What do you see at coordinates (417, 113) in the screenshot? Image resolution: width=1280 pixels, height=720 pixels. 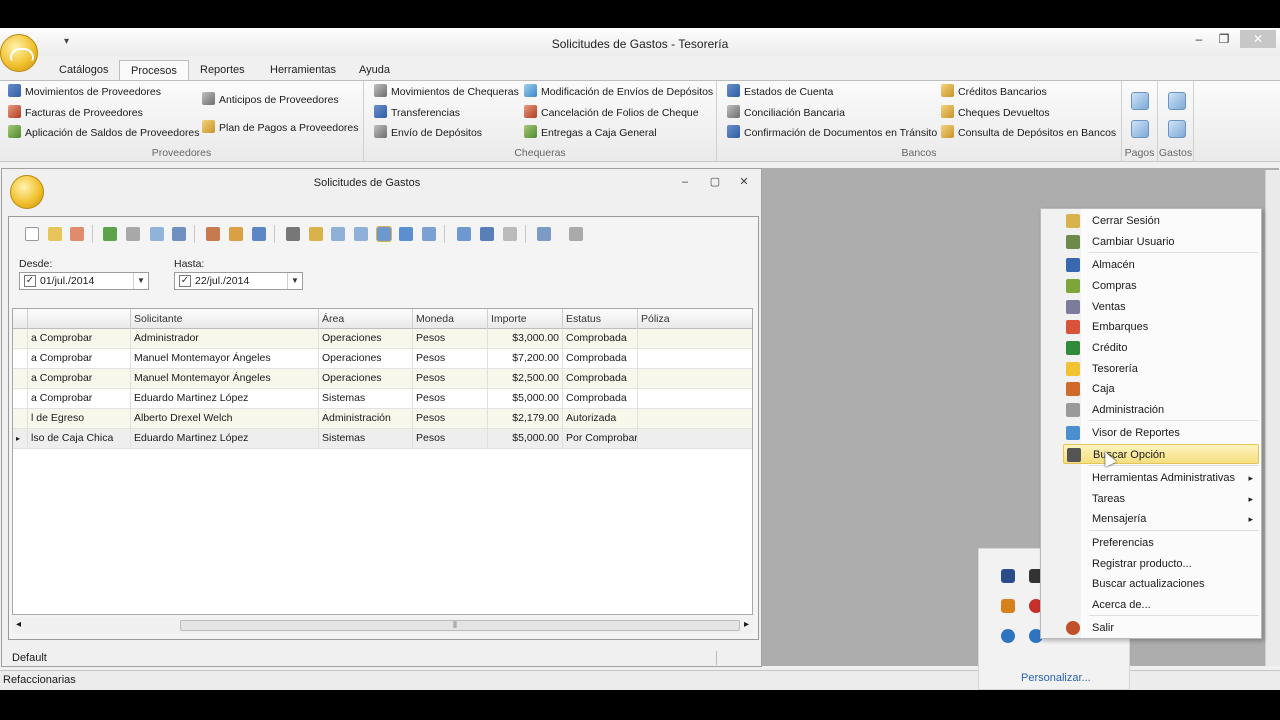 I see `transferencias-button: Transferencias` at bounding box center [417, 113].